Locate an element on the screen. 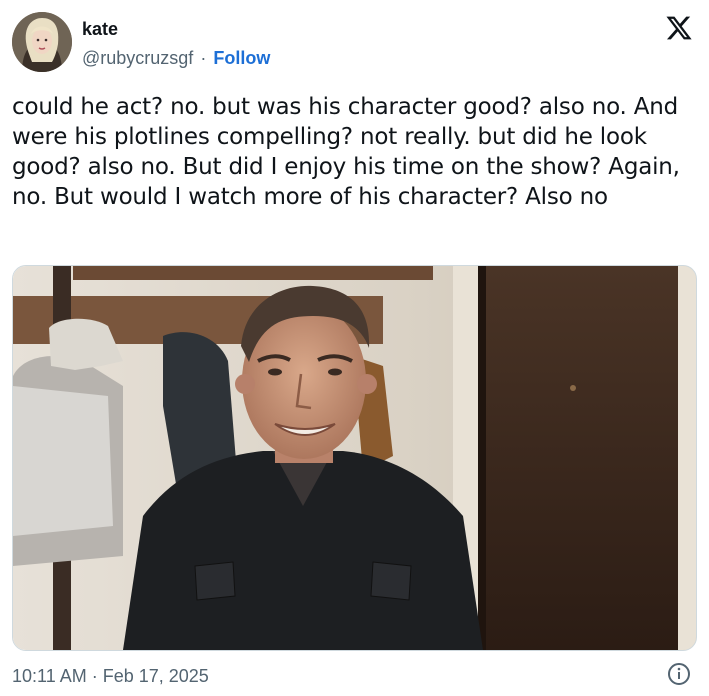  handle-row: @rubycruzsgf · Follow is located at coordinates (176, 58).